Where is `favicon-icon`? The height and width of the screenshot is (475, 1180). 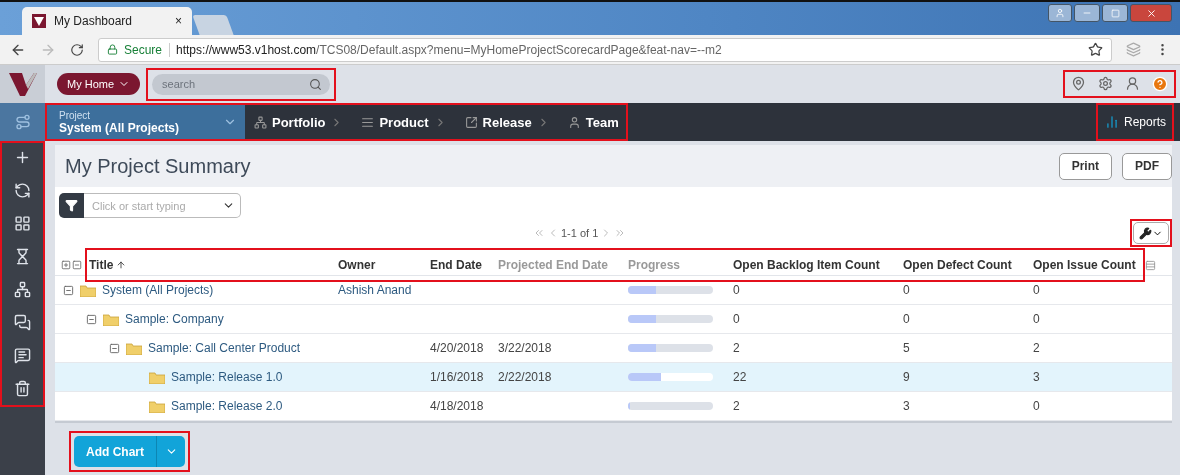
favicon-icon is located at coordinates (39, 21).